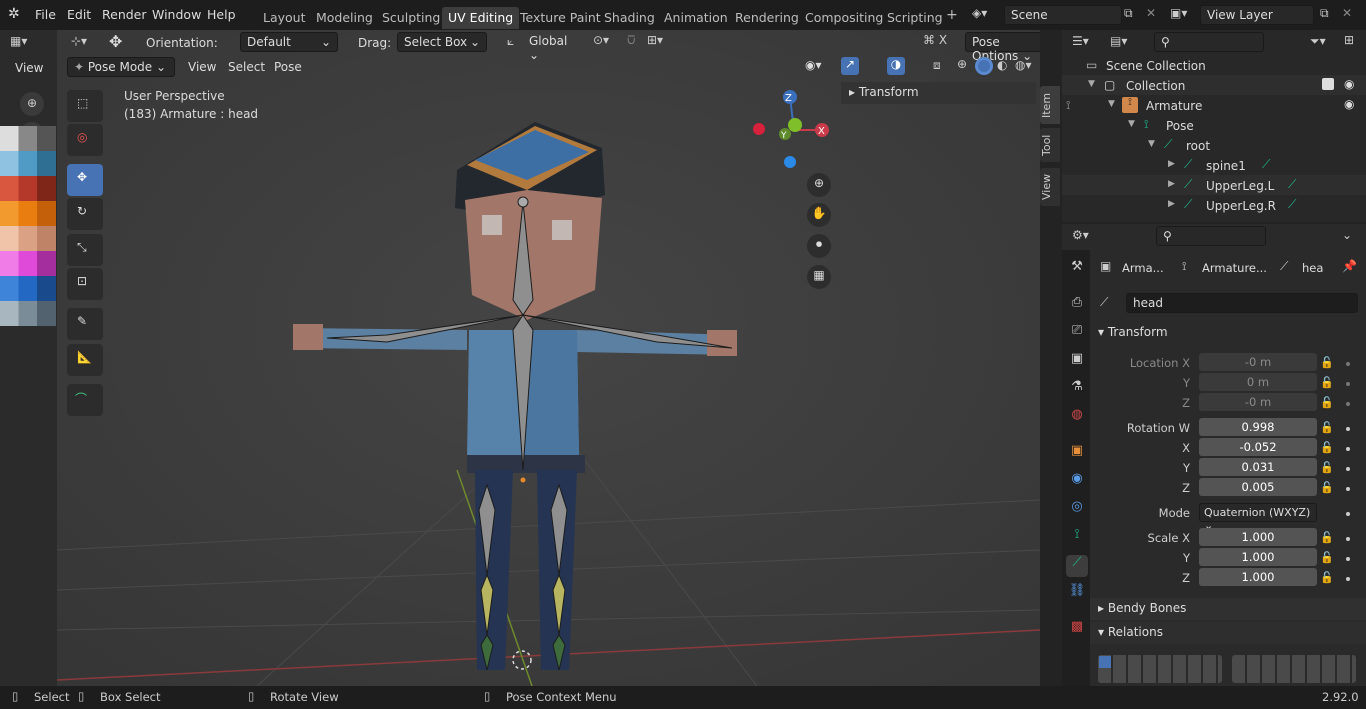 This screenshot has width=1366, height=709. I want to click on snap-target-icon: ⊞▾, so click(655, 40).